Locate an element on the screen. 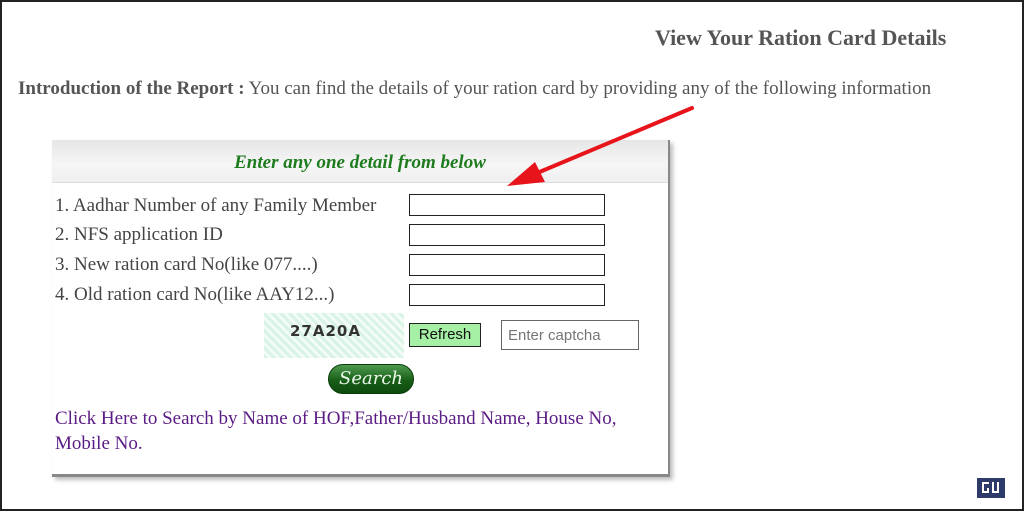  intro-label: Introduction of the Report : is located at coordinates (131, 88).